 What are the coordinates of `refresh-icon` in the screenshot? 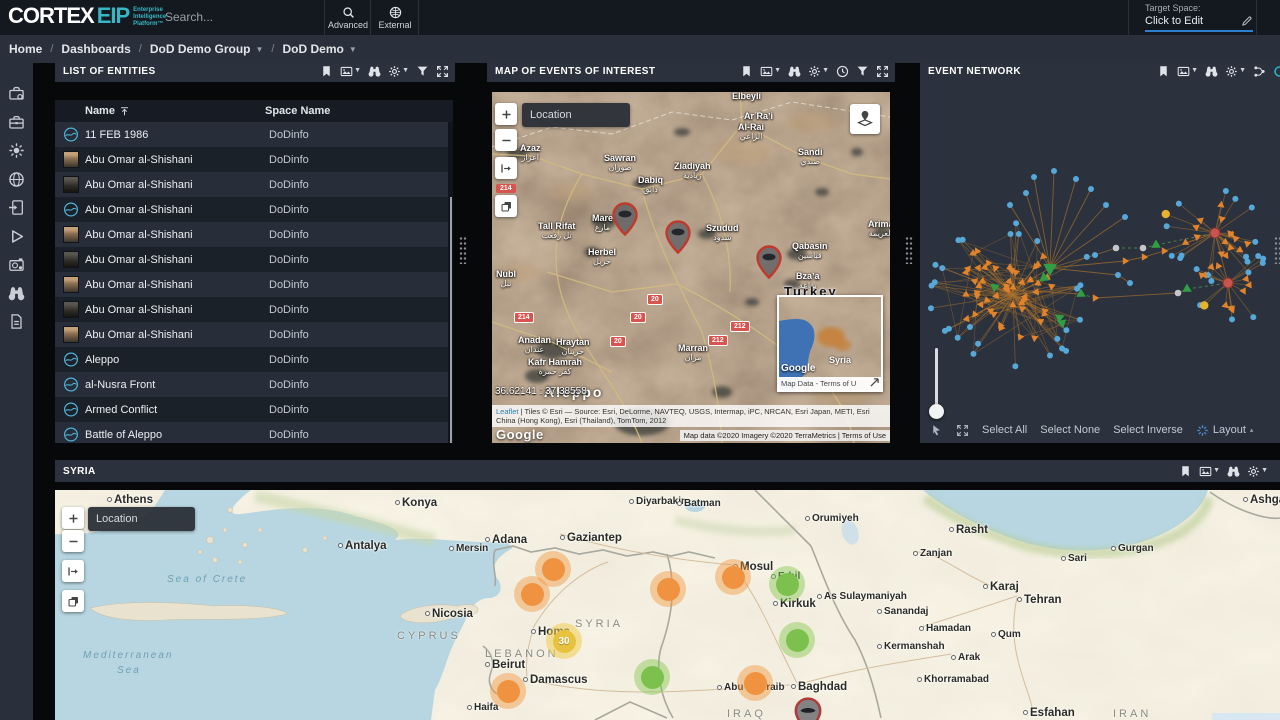 It's located at (1276, 71).